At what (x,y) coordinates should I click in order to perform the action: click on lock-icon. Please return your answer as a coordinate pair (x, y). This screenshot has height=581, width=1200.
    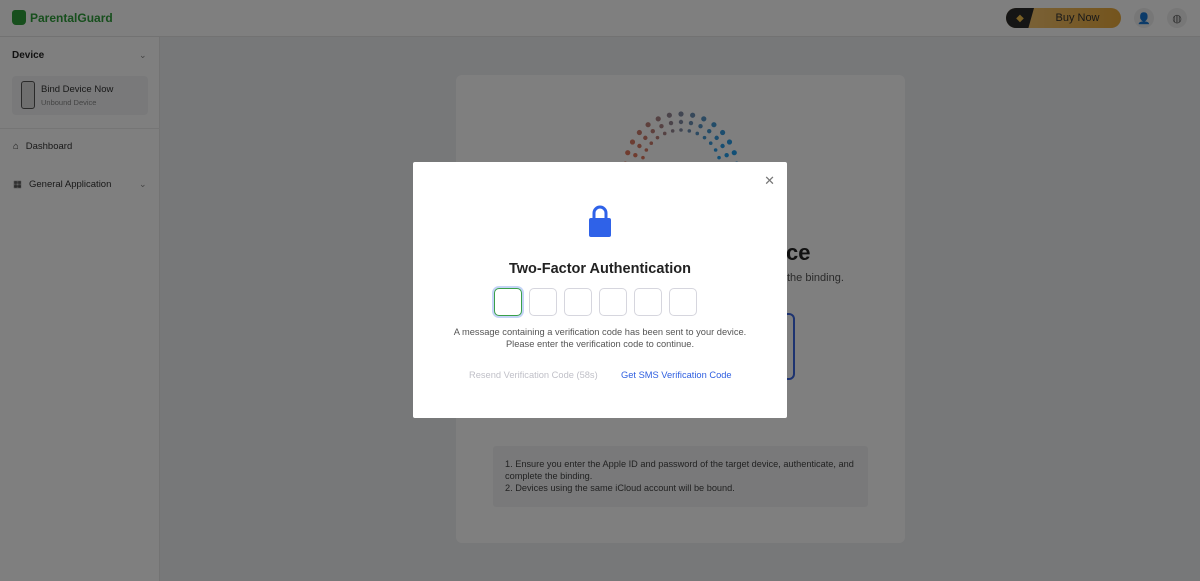
    Looking at the image, I should click on (600, 221).